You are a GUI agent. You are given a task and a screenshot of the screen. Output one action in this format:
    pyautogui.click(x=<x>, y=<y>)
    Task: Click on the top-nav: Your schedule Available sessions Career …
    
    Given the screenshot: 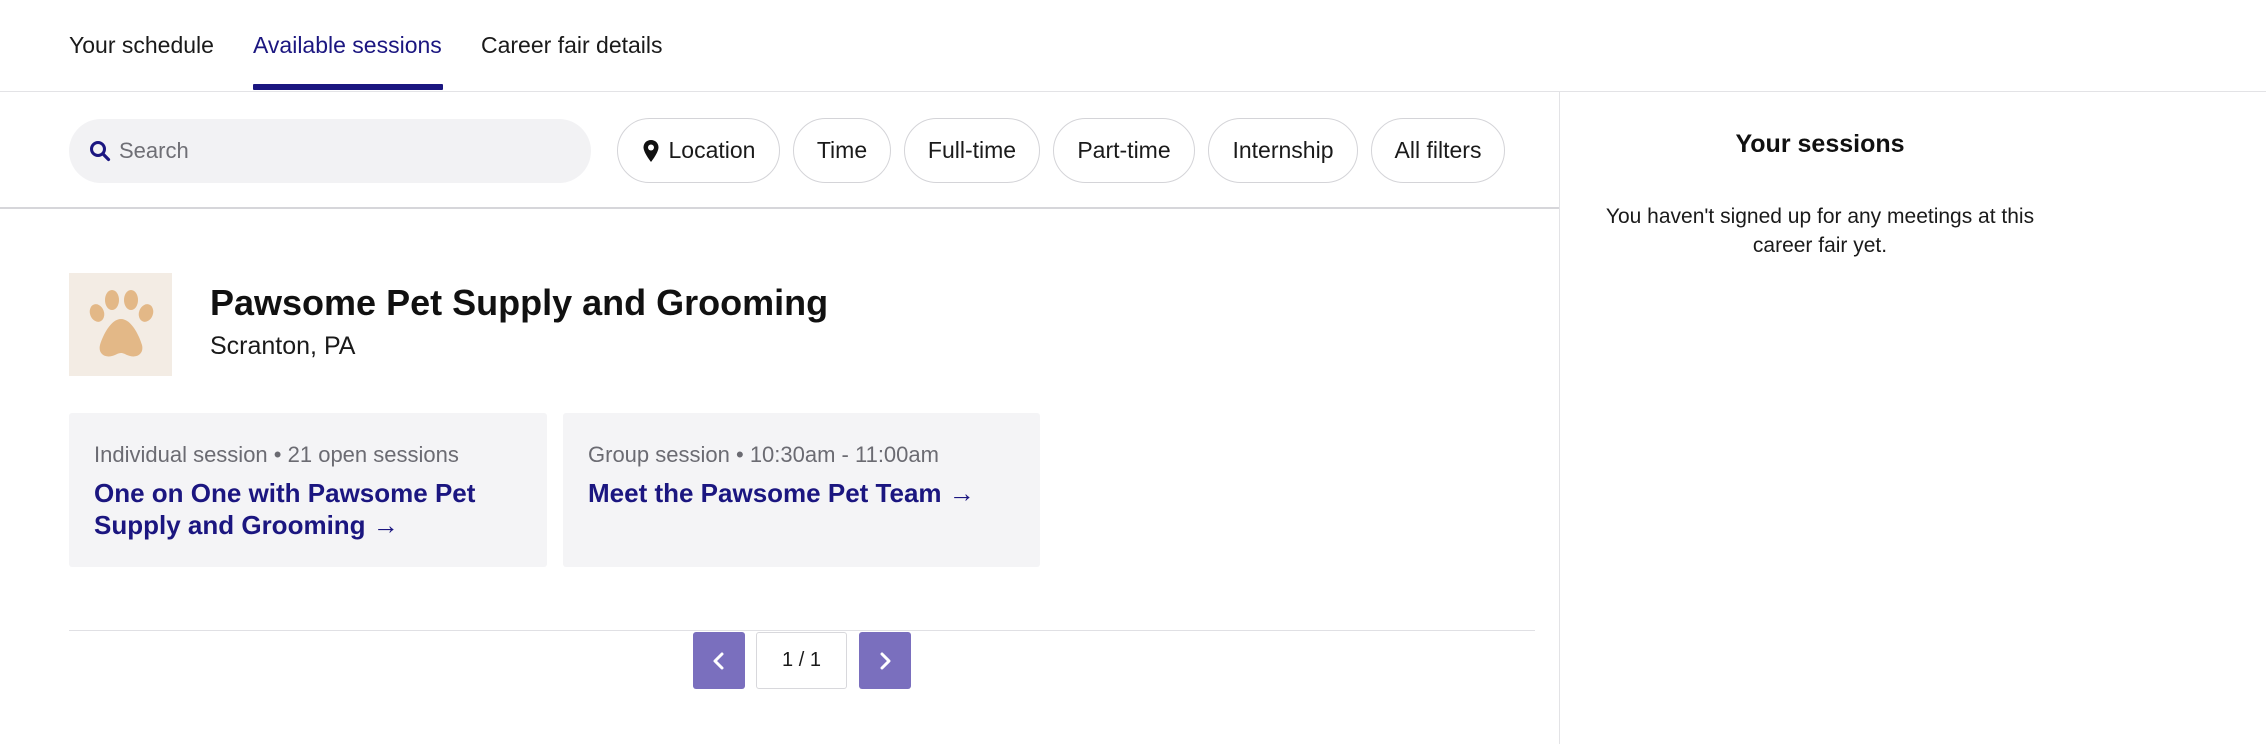 What is the action you would take?
    pyautogui.click(x=1133, y=46)
    